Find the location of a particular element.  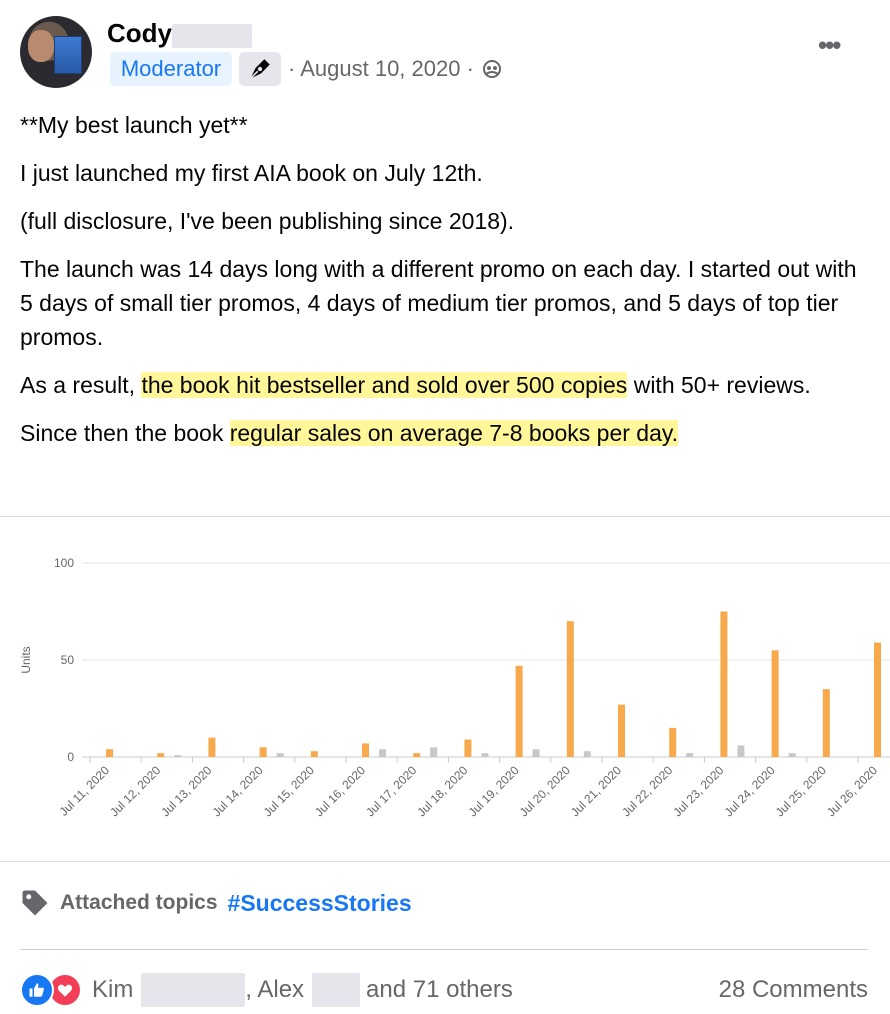

date-text: · August 10, 2020 · is located at coordinates (381, 68).